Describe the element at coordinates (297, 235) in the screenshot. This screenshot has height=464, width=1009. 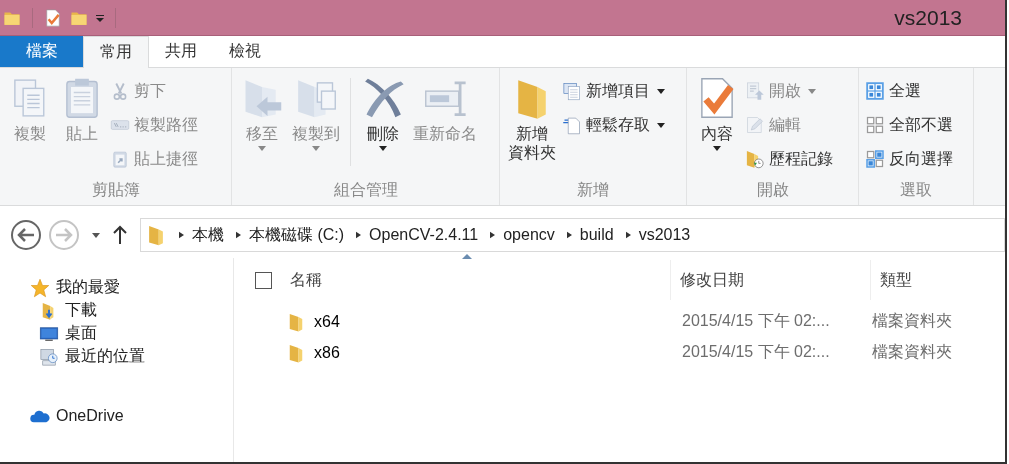
I see `breadcrumb: 本機磁碟 (C:)` at that location.